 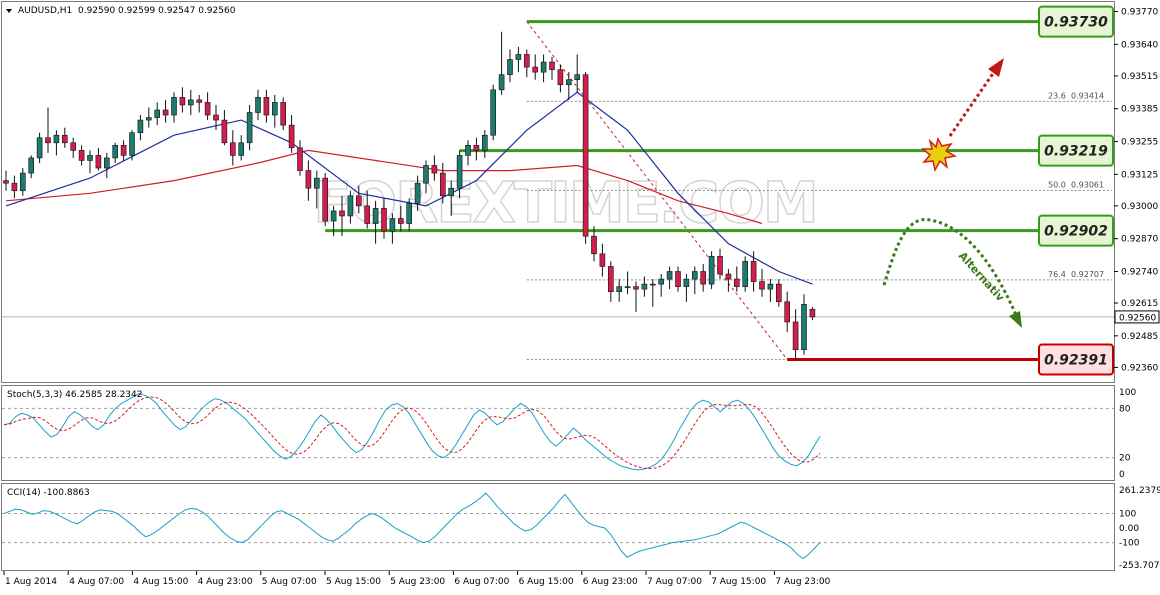 What do you see at coordinates (674, 582) in the screenshot?
I see `time-tick-label: 7 Aug 07:00` at bounding box center [674, 582].